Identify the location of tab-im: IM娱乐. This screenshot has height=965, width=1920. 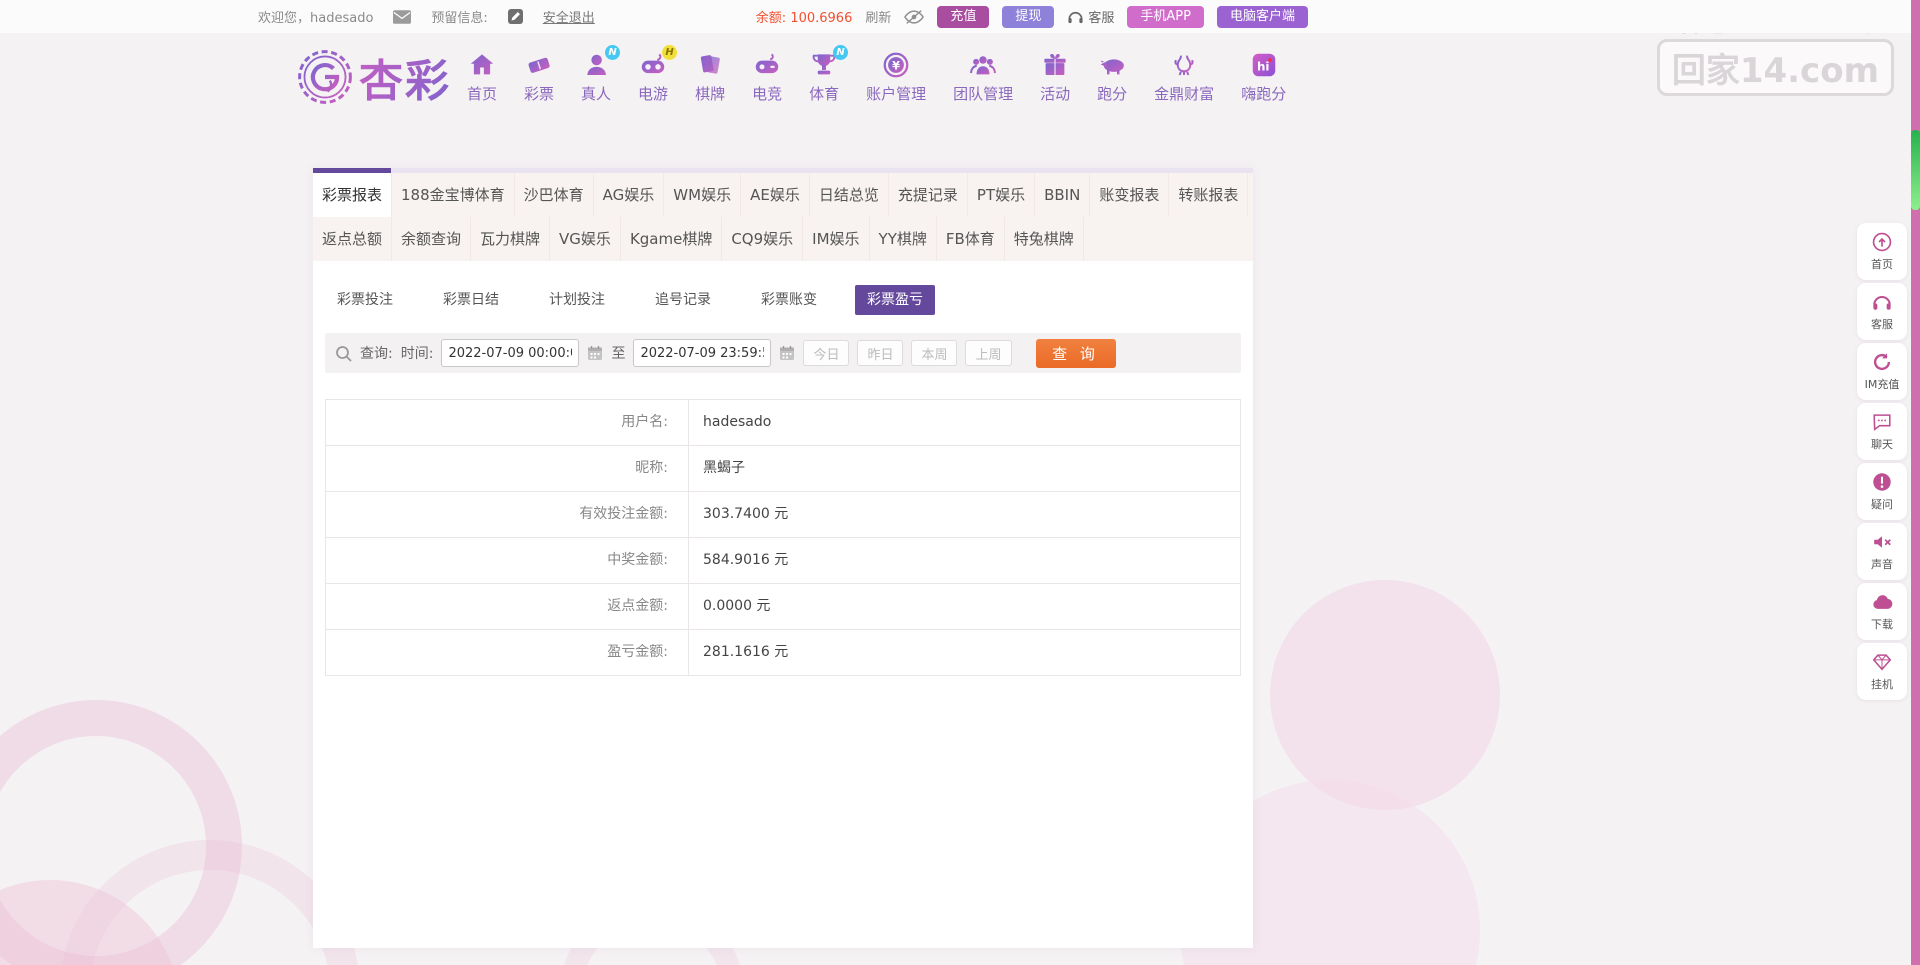
(836, 239).